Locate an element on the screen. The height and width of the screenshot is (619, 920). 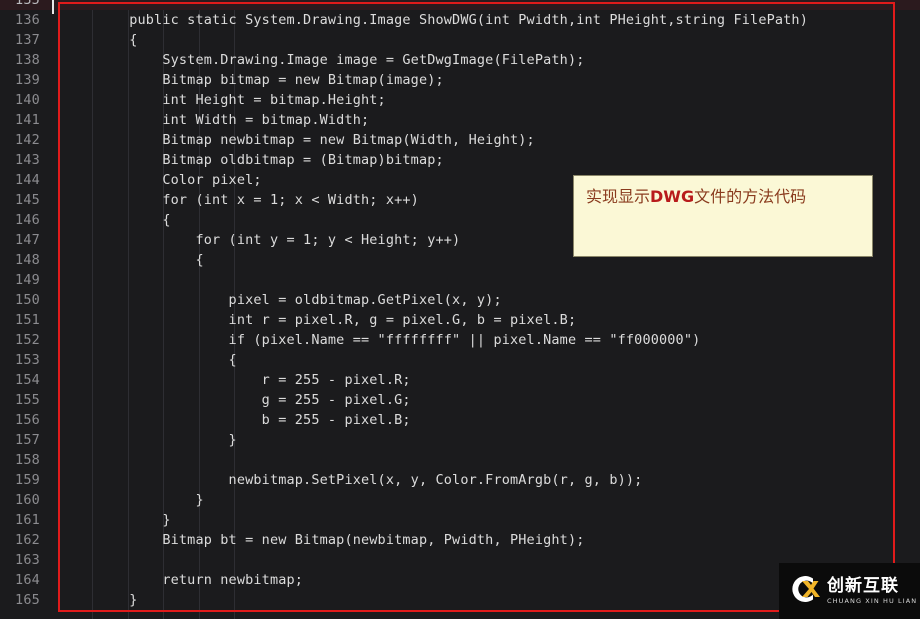
code-line: 139 Bitmap bitmap = new Bitmap(image); is located at coordinates (460, 80).